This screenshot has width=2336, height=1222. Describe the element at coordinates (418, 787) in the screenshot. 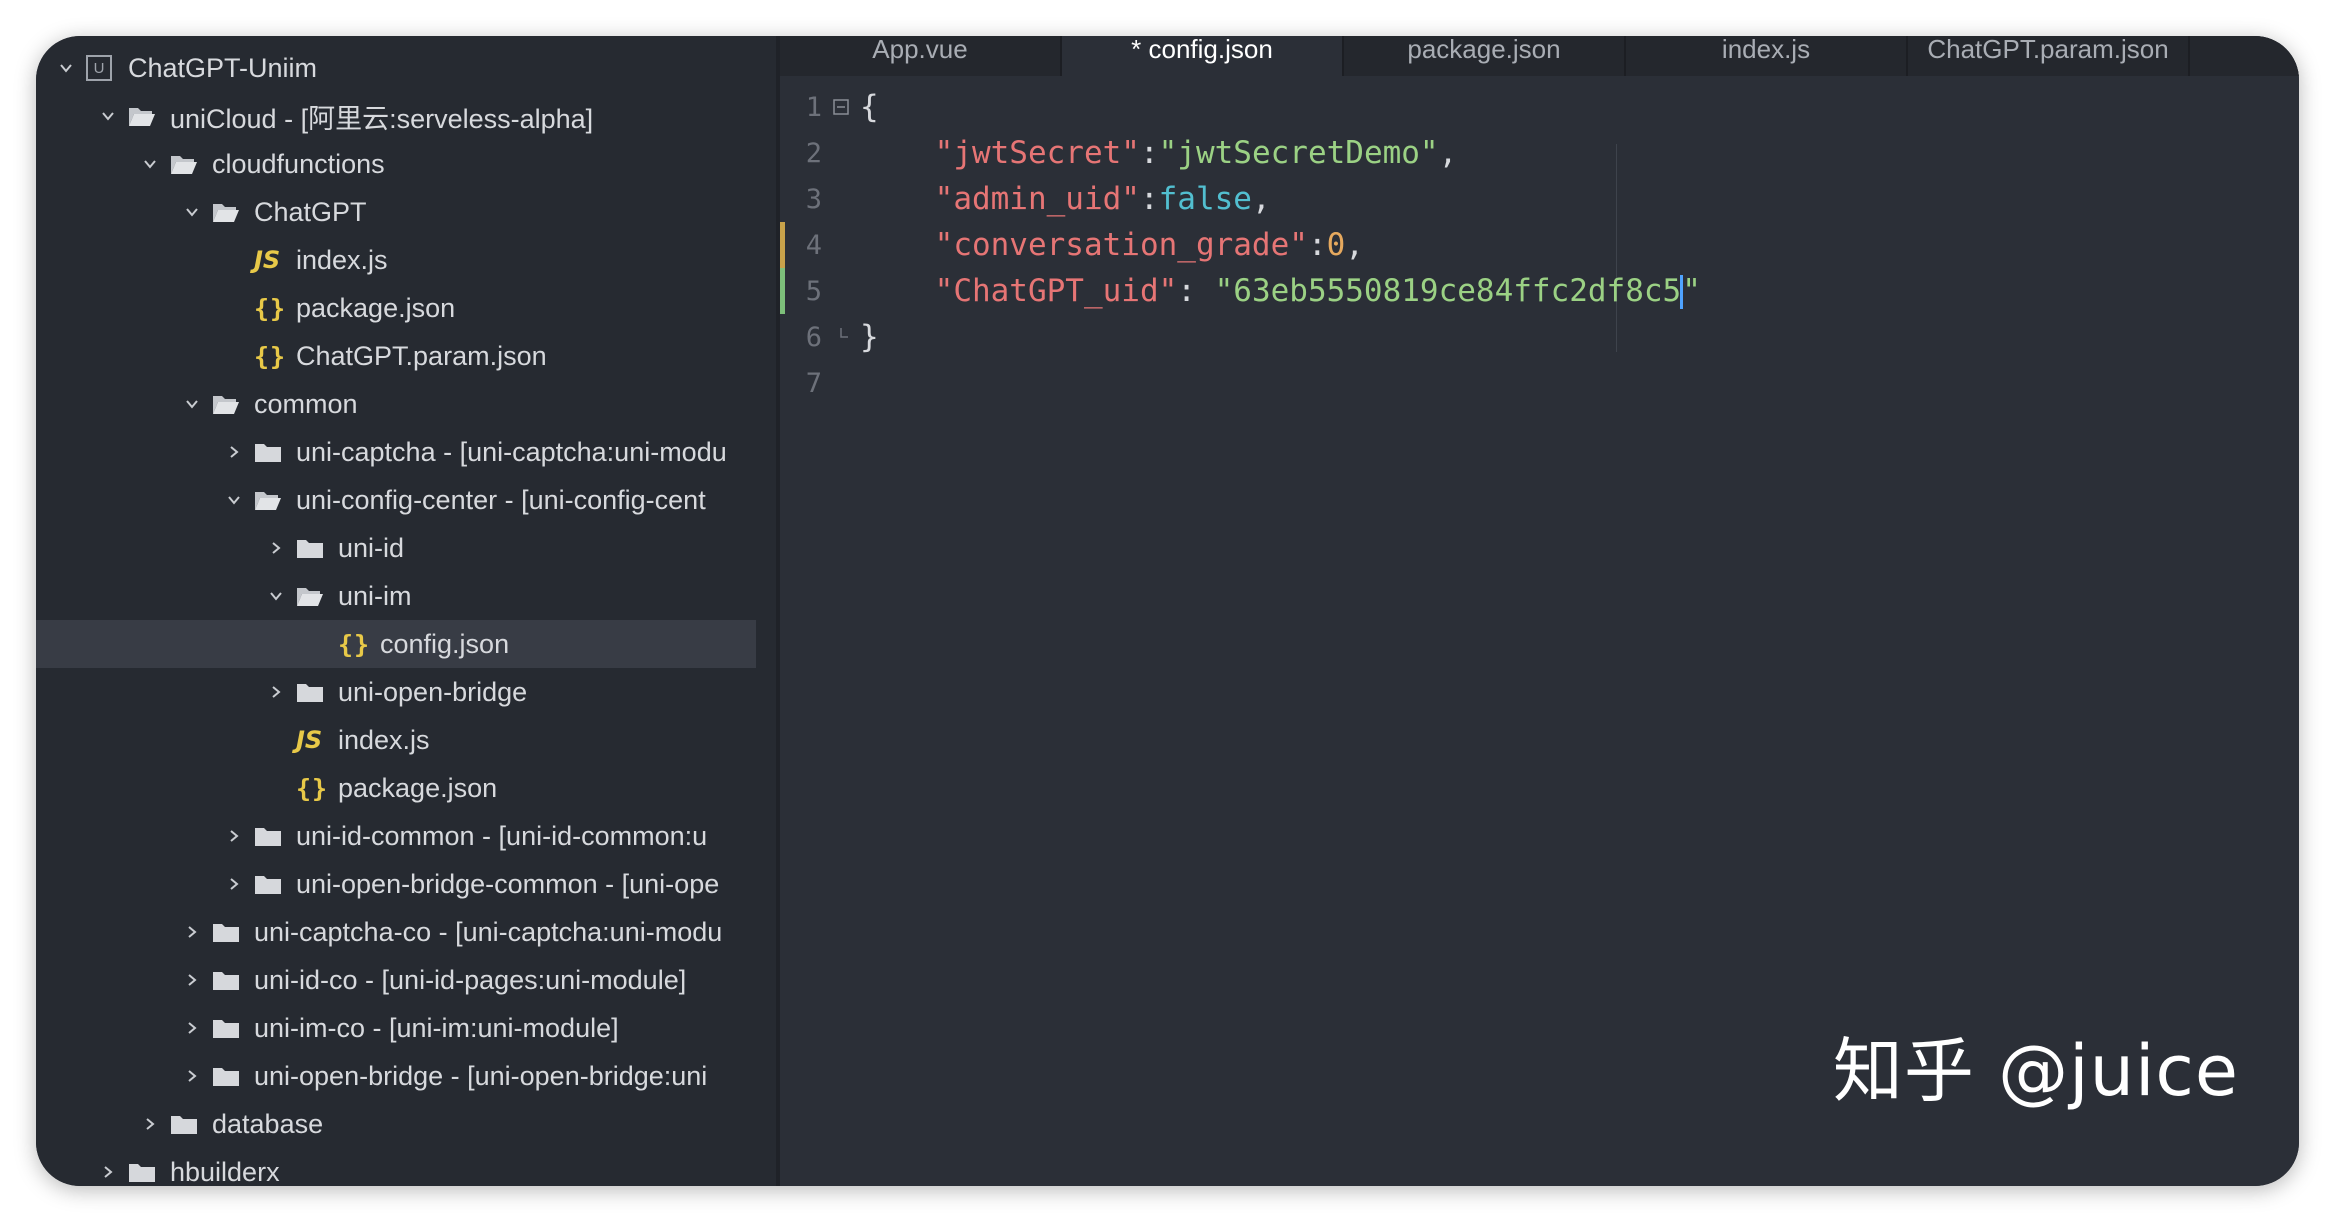

I see `tree-item-label: package.json` at that location.